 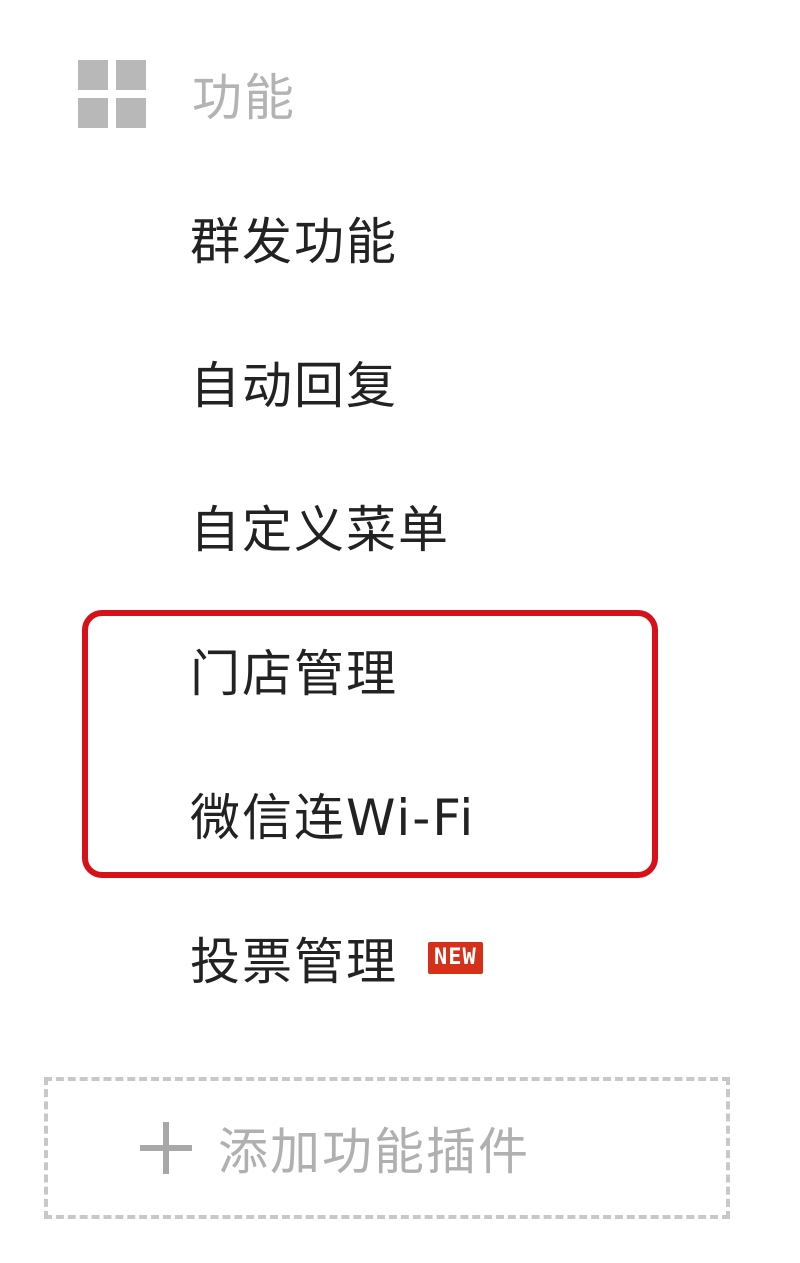 I want to click on menu-item-mass-send: 群发功能, so click(x=294, y=238).